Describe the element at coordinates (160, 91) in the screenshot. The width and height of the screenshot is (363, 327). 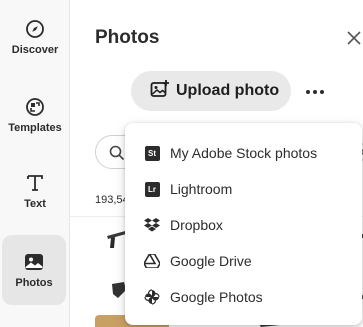
I see `upload-image-icon` at that location.